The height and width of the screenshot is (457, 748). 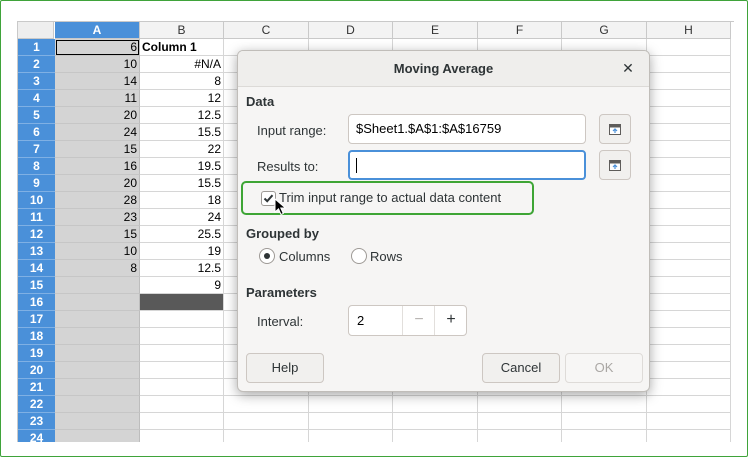 What do you see at coordinates (351, 30) in the screenshot?
I see `column-header-d: D` at bounding box center [351, 30].